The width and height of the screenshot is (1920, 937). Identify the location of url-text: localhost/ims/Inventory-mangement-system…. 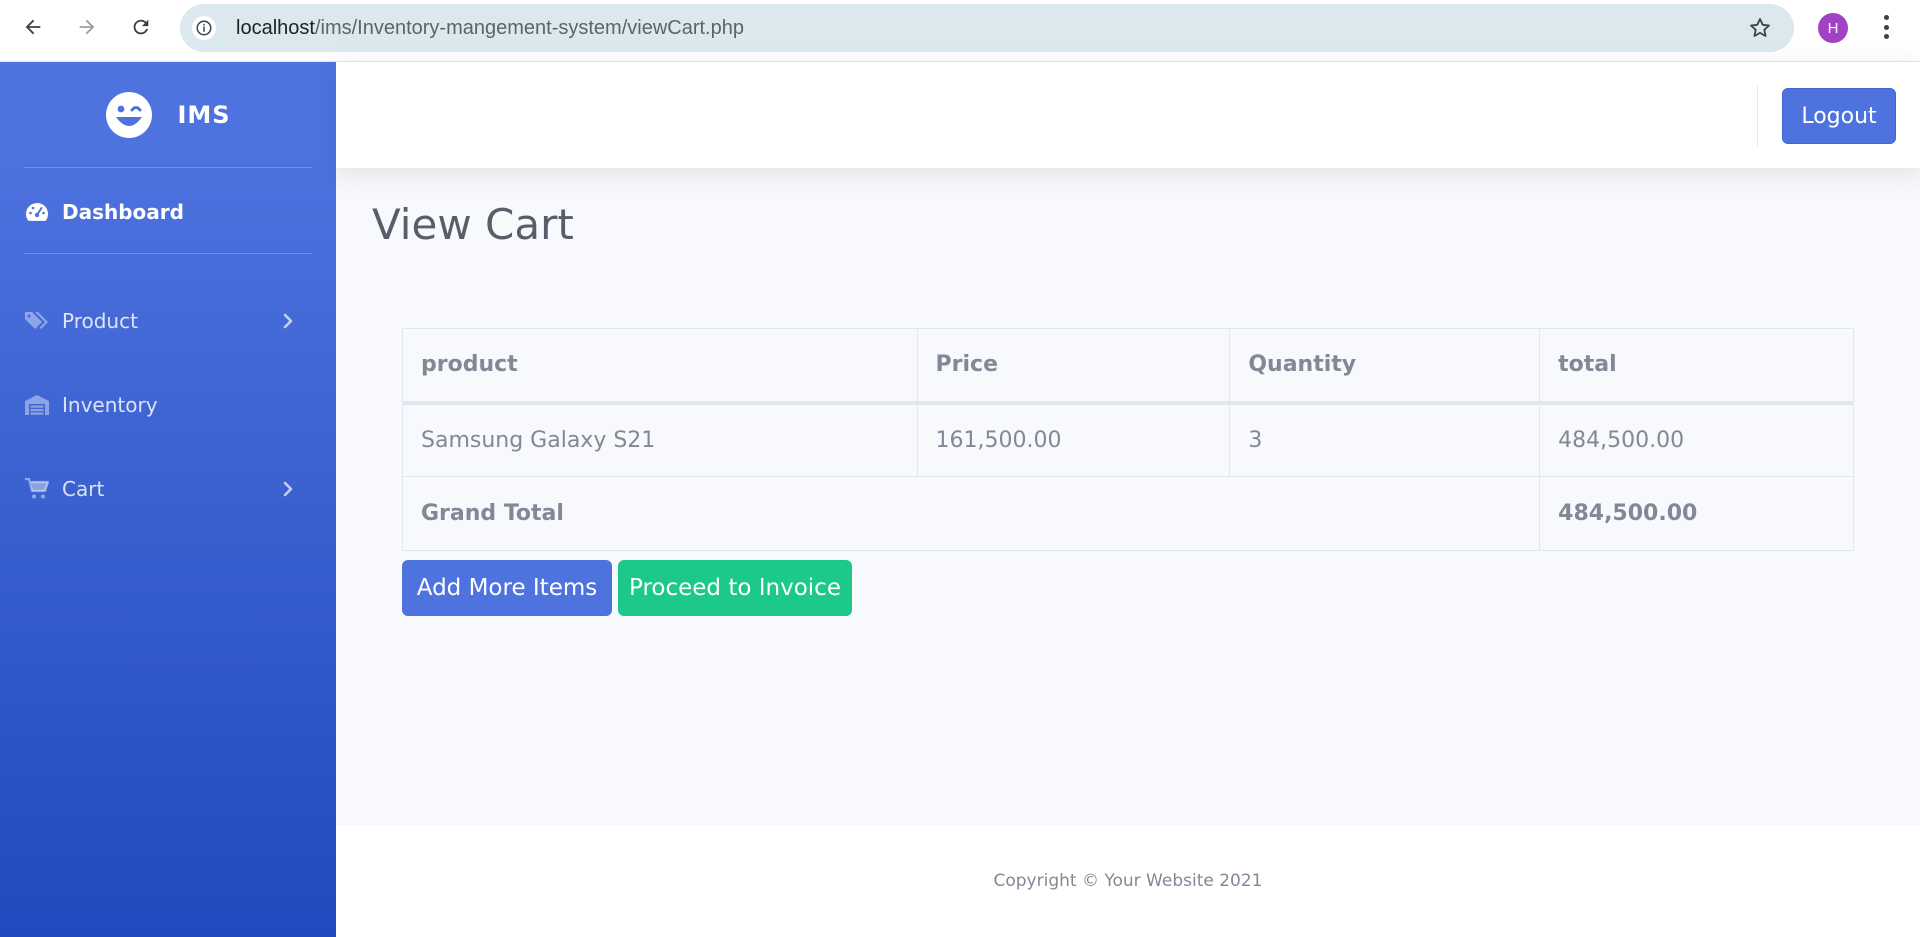
(490, 28).